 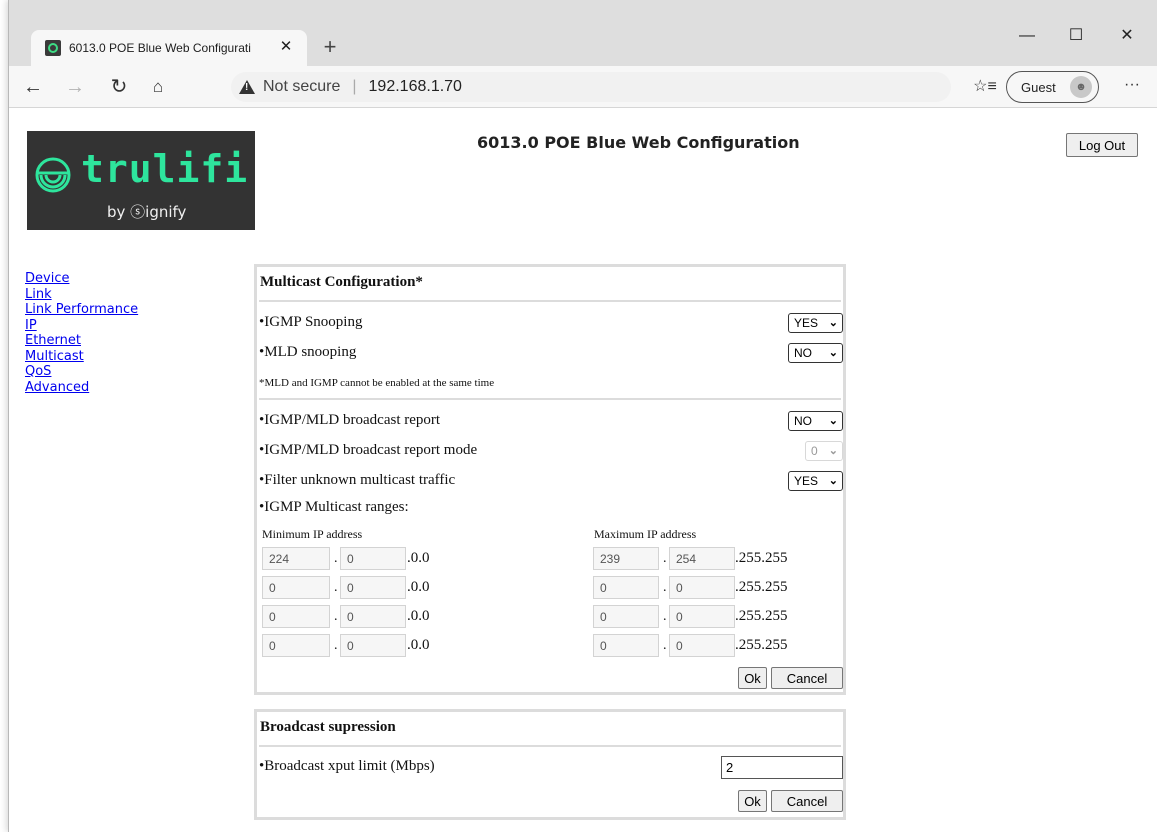 I want to click on browser-tab: 6013.0 POE Blue Web Configurati ✕, so click(x=169, y=48).